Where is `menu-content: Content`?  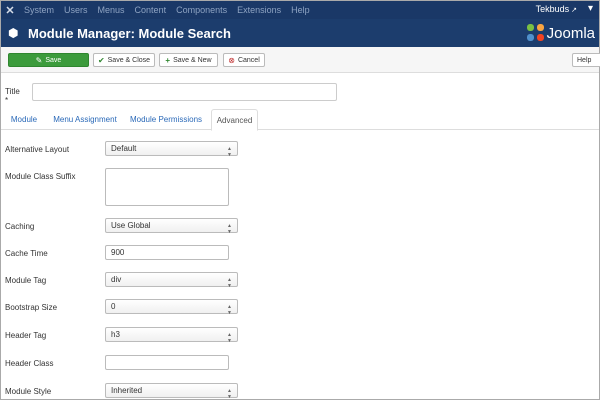 menu-content: Content is located at coordinates (151, 10).